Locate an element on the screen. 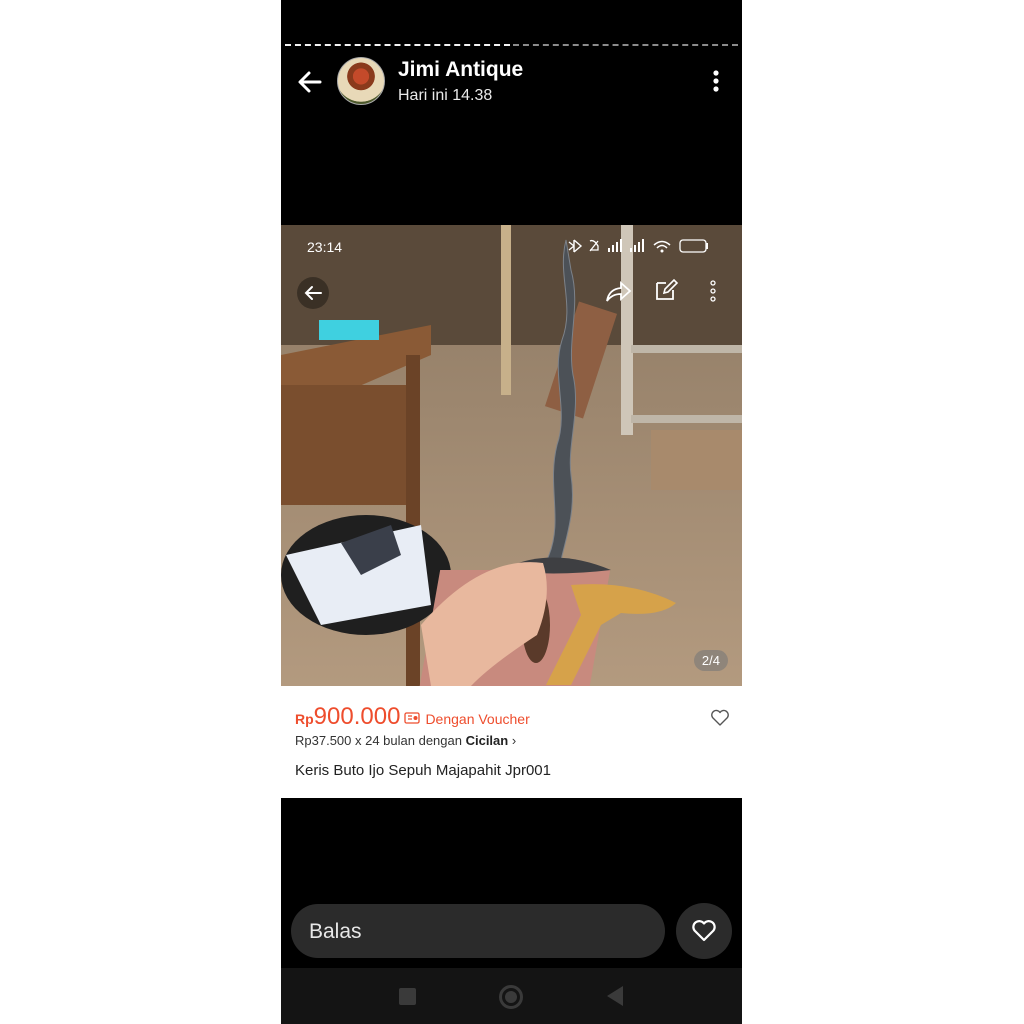 This screenshot has width=1024, height=1024. heart-outline-icon is located at coordinates (720, 717).